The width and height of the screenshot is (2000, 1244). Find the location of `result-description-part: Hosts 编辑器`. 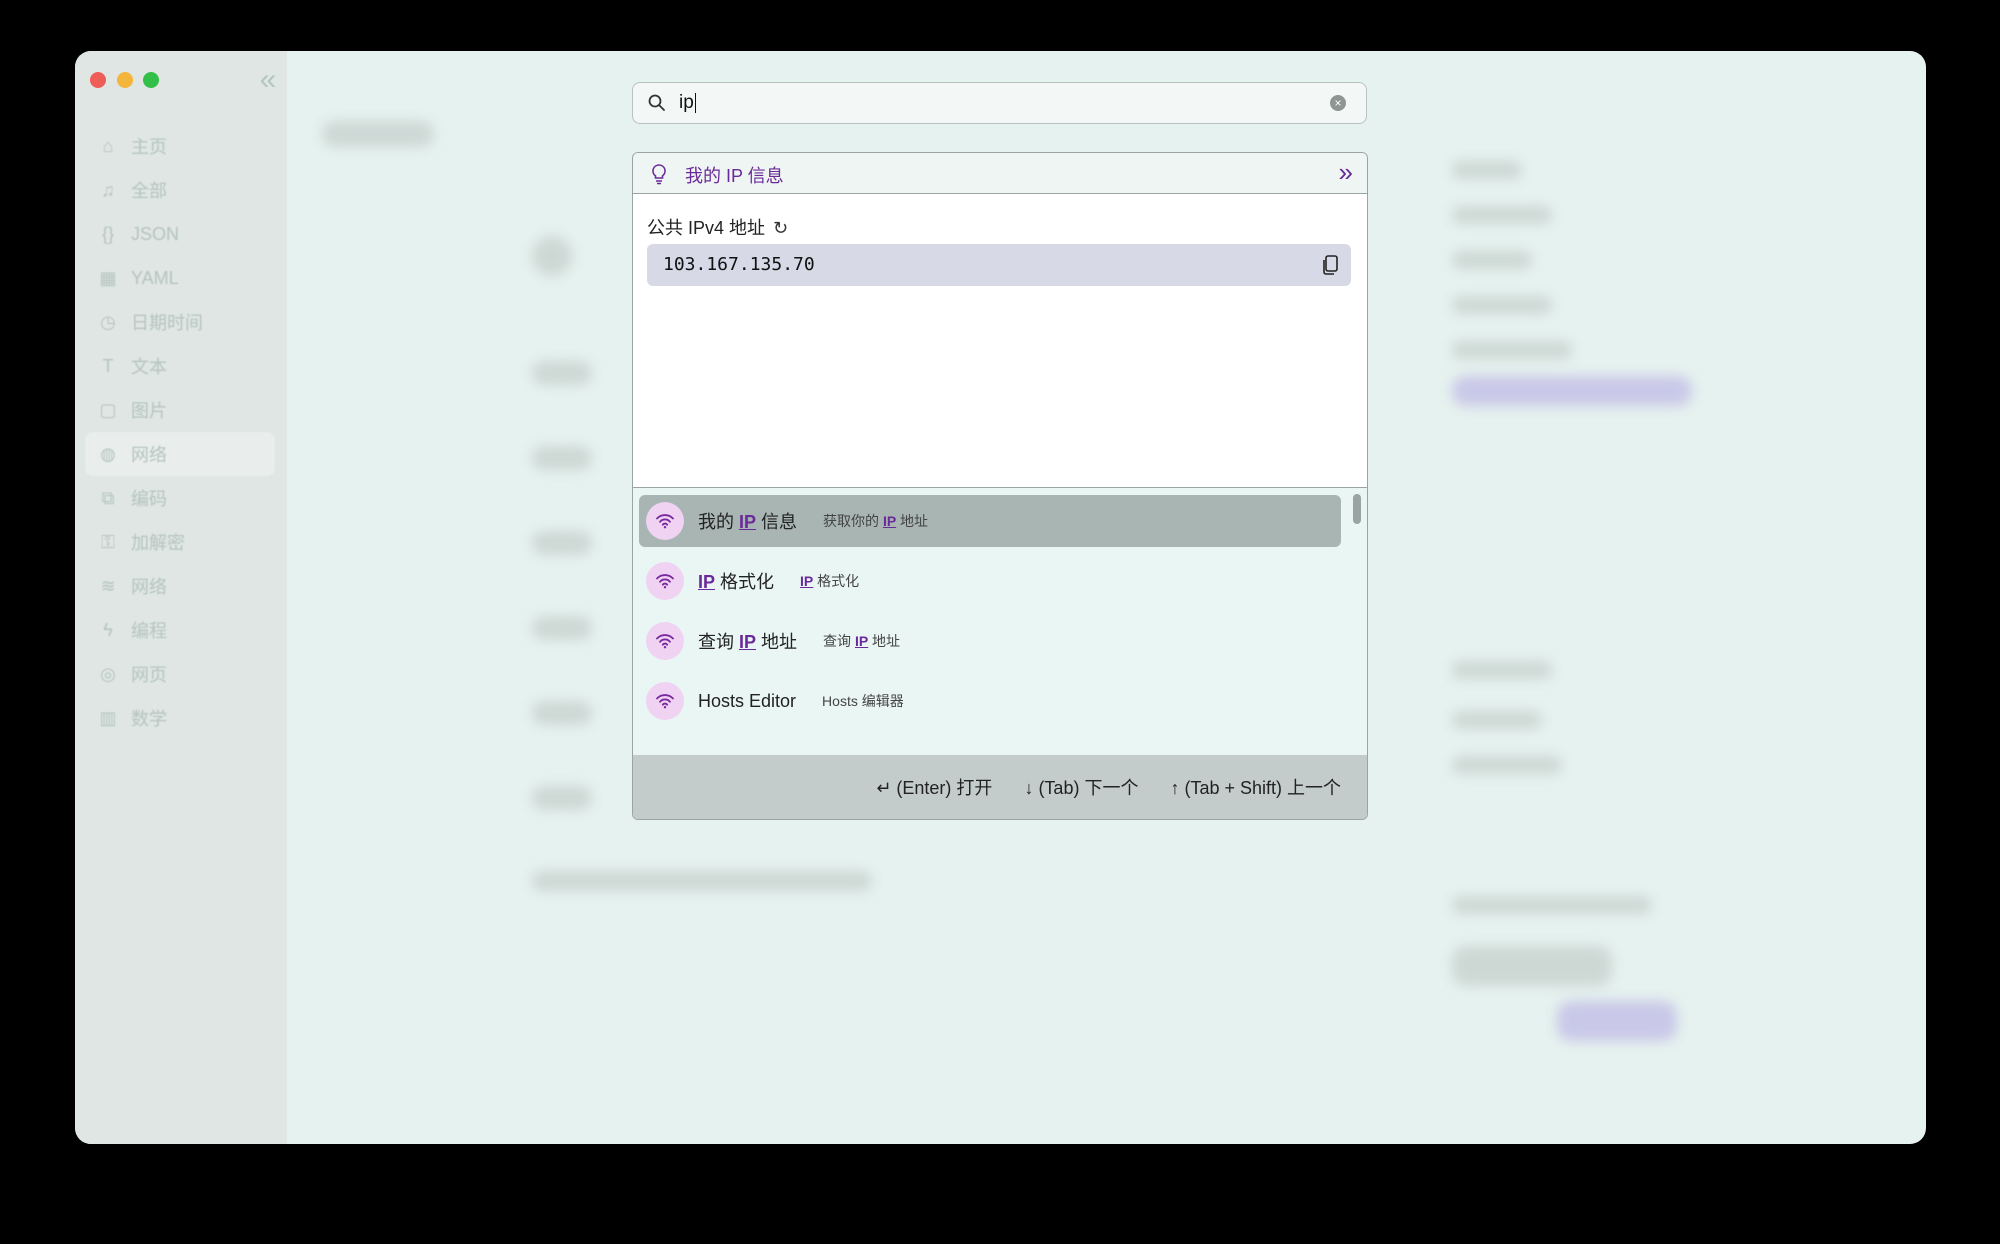

result-description-part: Hosts 编辑器 is located at coordinates (863, 701).